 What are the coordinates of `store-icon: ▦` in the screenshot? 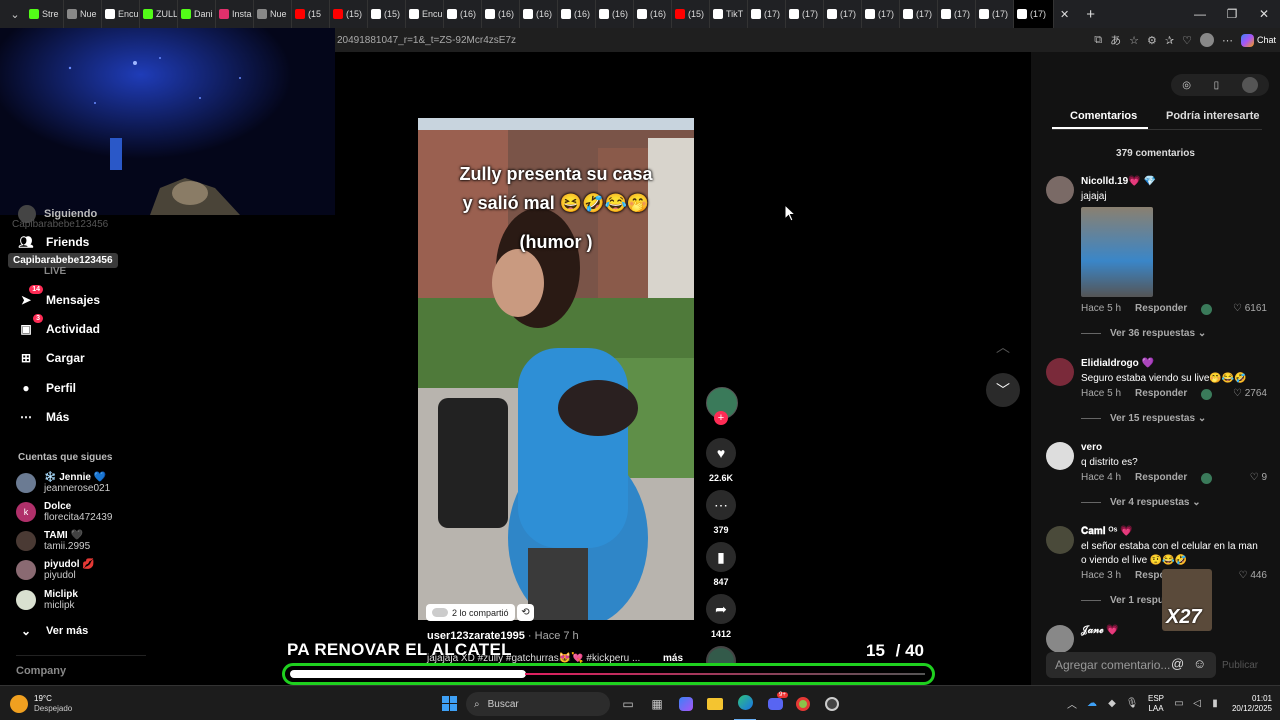 It's located at (657, 703).